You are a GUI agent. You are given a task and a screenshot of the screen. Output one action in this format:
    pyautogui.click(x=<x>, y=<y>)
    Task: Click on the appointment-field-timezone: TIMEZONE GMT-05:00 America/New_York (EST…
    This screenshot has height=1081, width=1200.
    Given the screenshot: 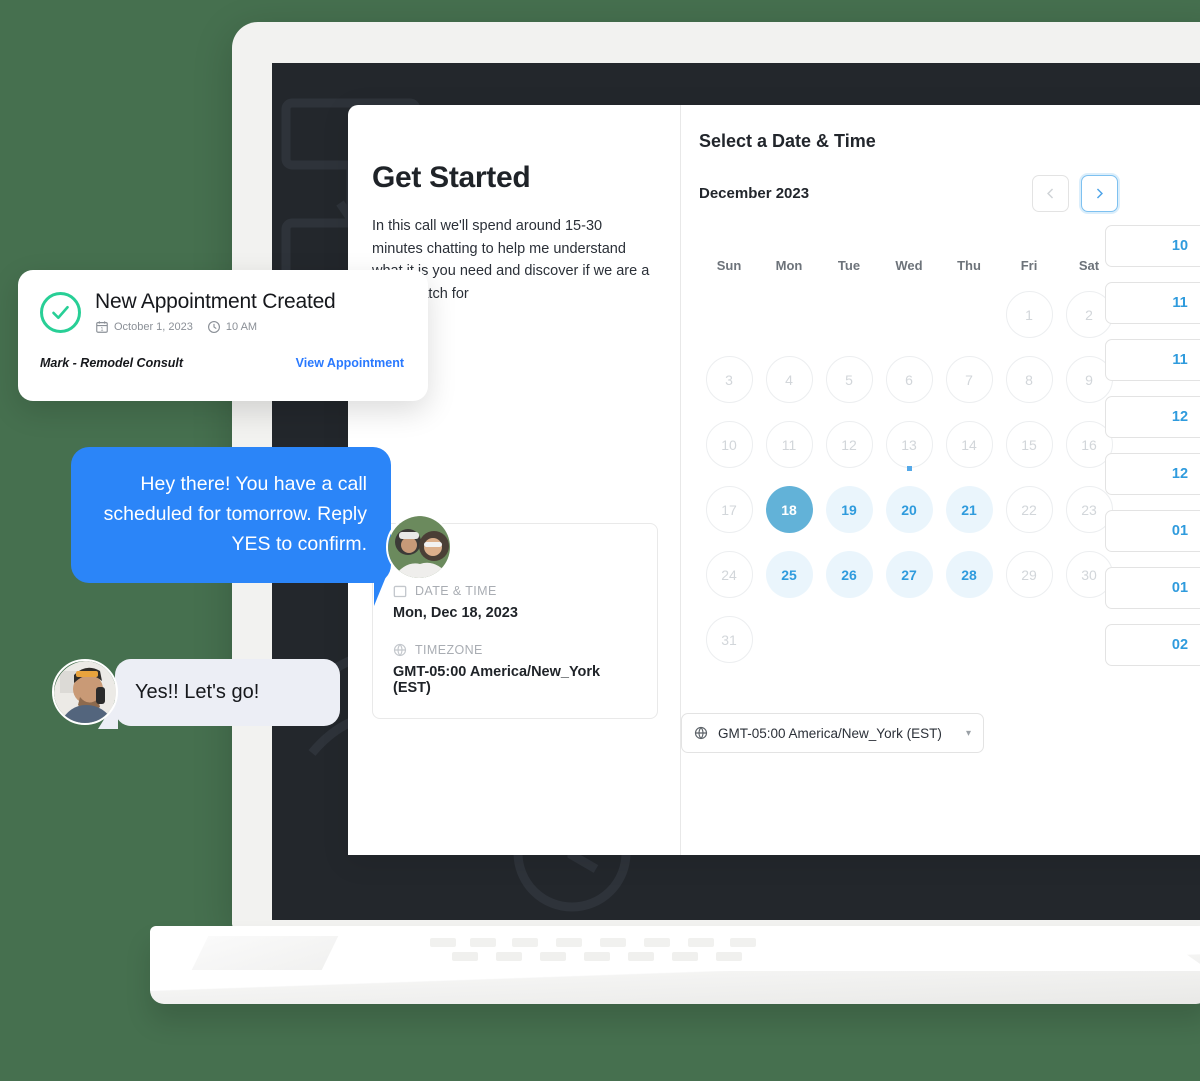 What is the action you would take?
    pyautogui.click(x=515, y=669)
    